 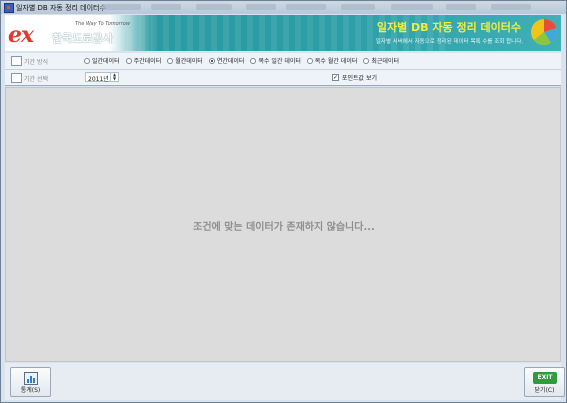 What do you see at coordinates (335, 77) in the screenshot?
I see `checkbox-checked-icon: ✓` at bounding box center [335, 77].